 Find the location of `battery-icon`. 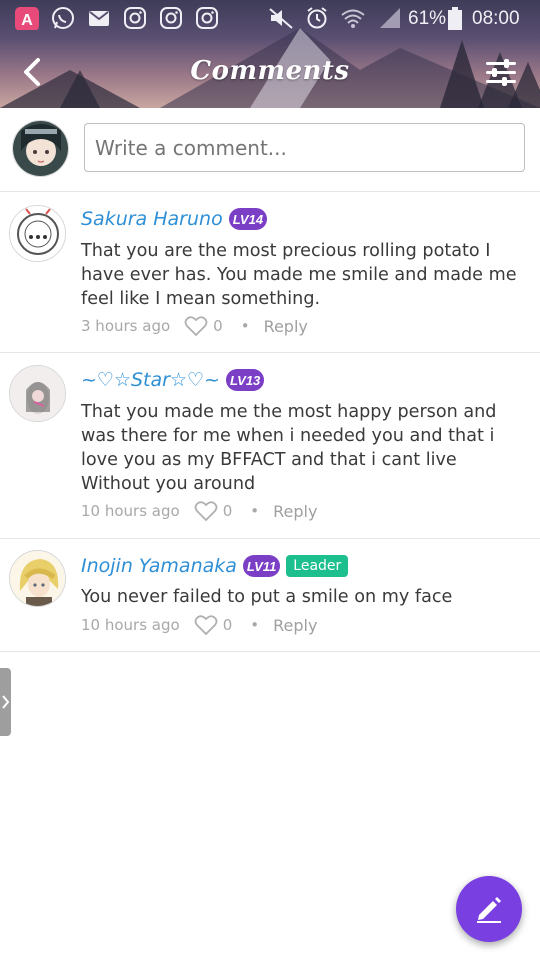

battery-icon is located at coordinates (455, 18).